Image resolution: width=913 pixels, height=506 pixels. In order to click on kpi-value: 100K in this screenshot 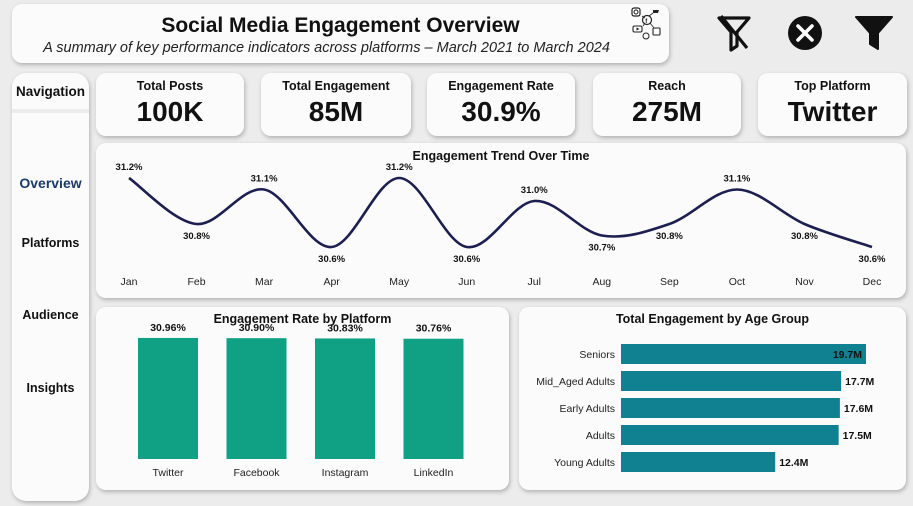, I will do `click(170, 111)`.